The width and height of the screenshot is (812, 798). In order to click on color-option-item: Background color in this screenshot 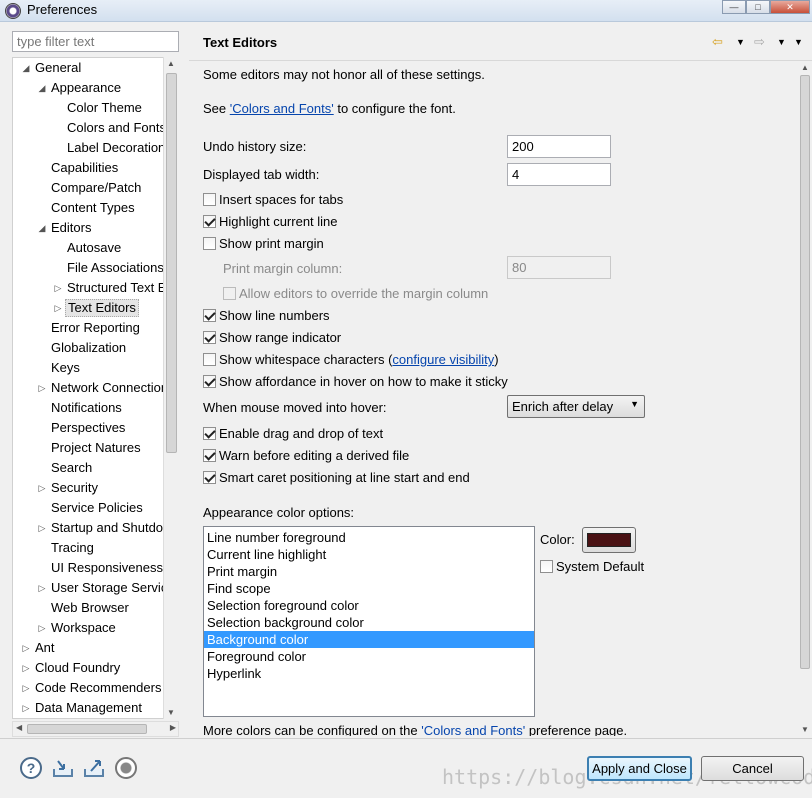, I will do `click(369, 639)`.